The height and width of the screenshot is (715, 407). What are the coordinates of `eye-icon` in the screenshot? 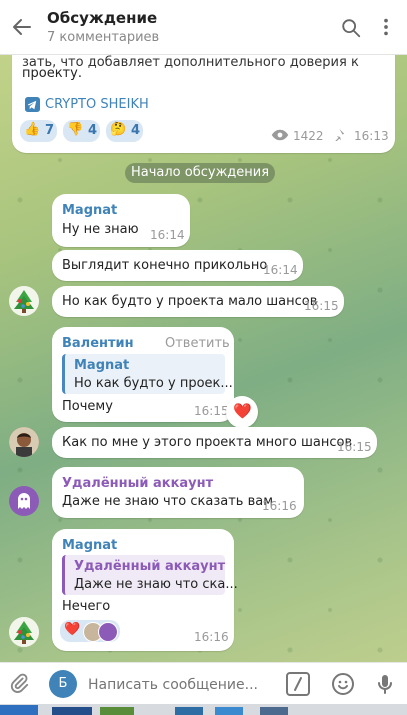 It's located at (280, 135).